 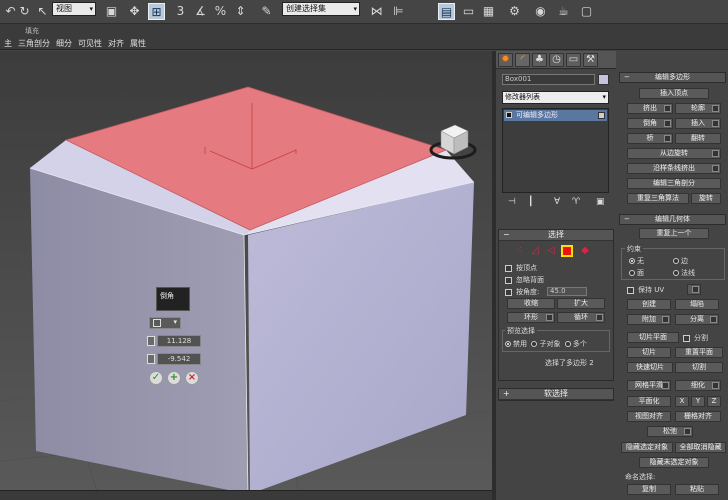 What do you see at coordinates (670, 431) in the screenshot?
I see `relax-button: 松弛` at bounding box center [670, 431].